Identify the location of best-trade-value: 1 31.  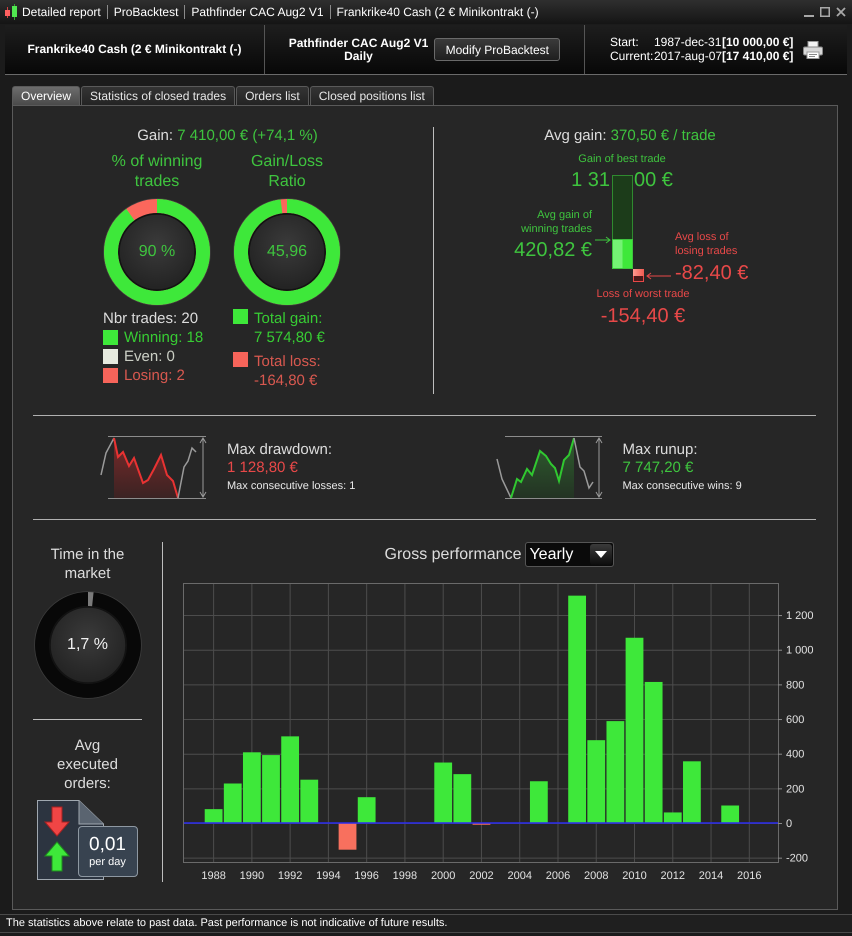
(590, 180).